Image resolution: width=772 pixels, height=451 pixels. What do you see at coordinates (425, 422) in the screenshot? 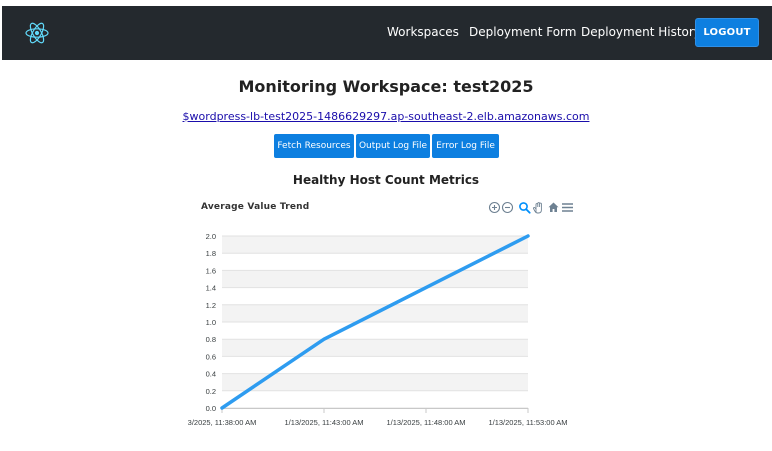
I see `x-tick-label: 1/13/2025, 11:48:00 AM` at bounding box center [425, 422].